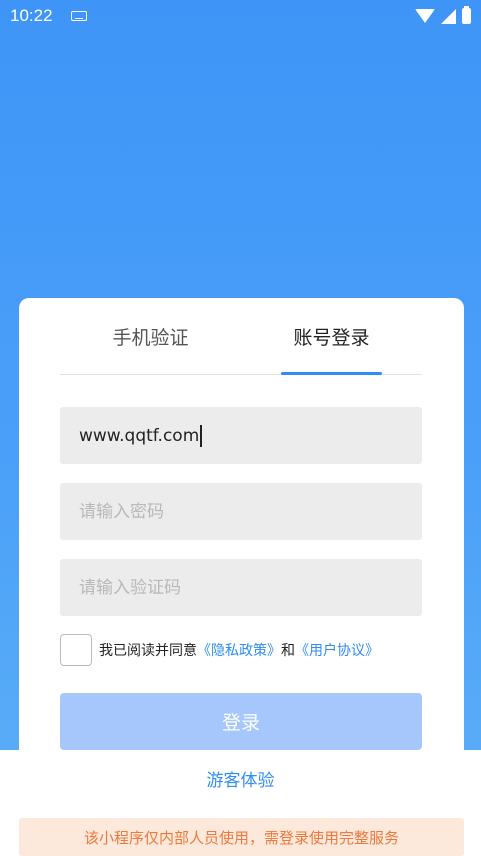 The width and height of the screenshot is (481, 856). Describe the element at coordinates (337, 650) in the screenshot. I see `user-agreement-link: 《用户协议》` at that location.